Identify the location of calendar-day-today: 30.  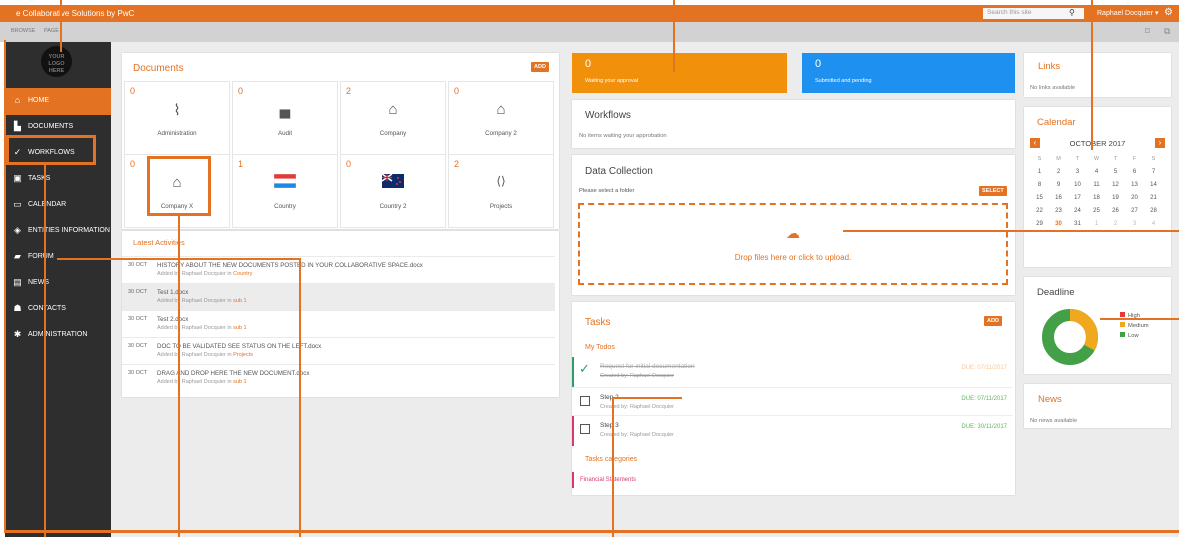
(1058, 223).